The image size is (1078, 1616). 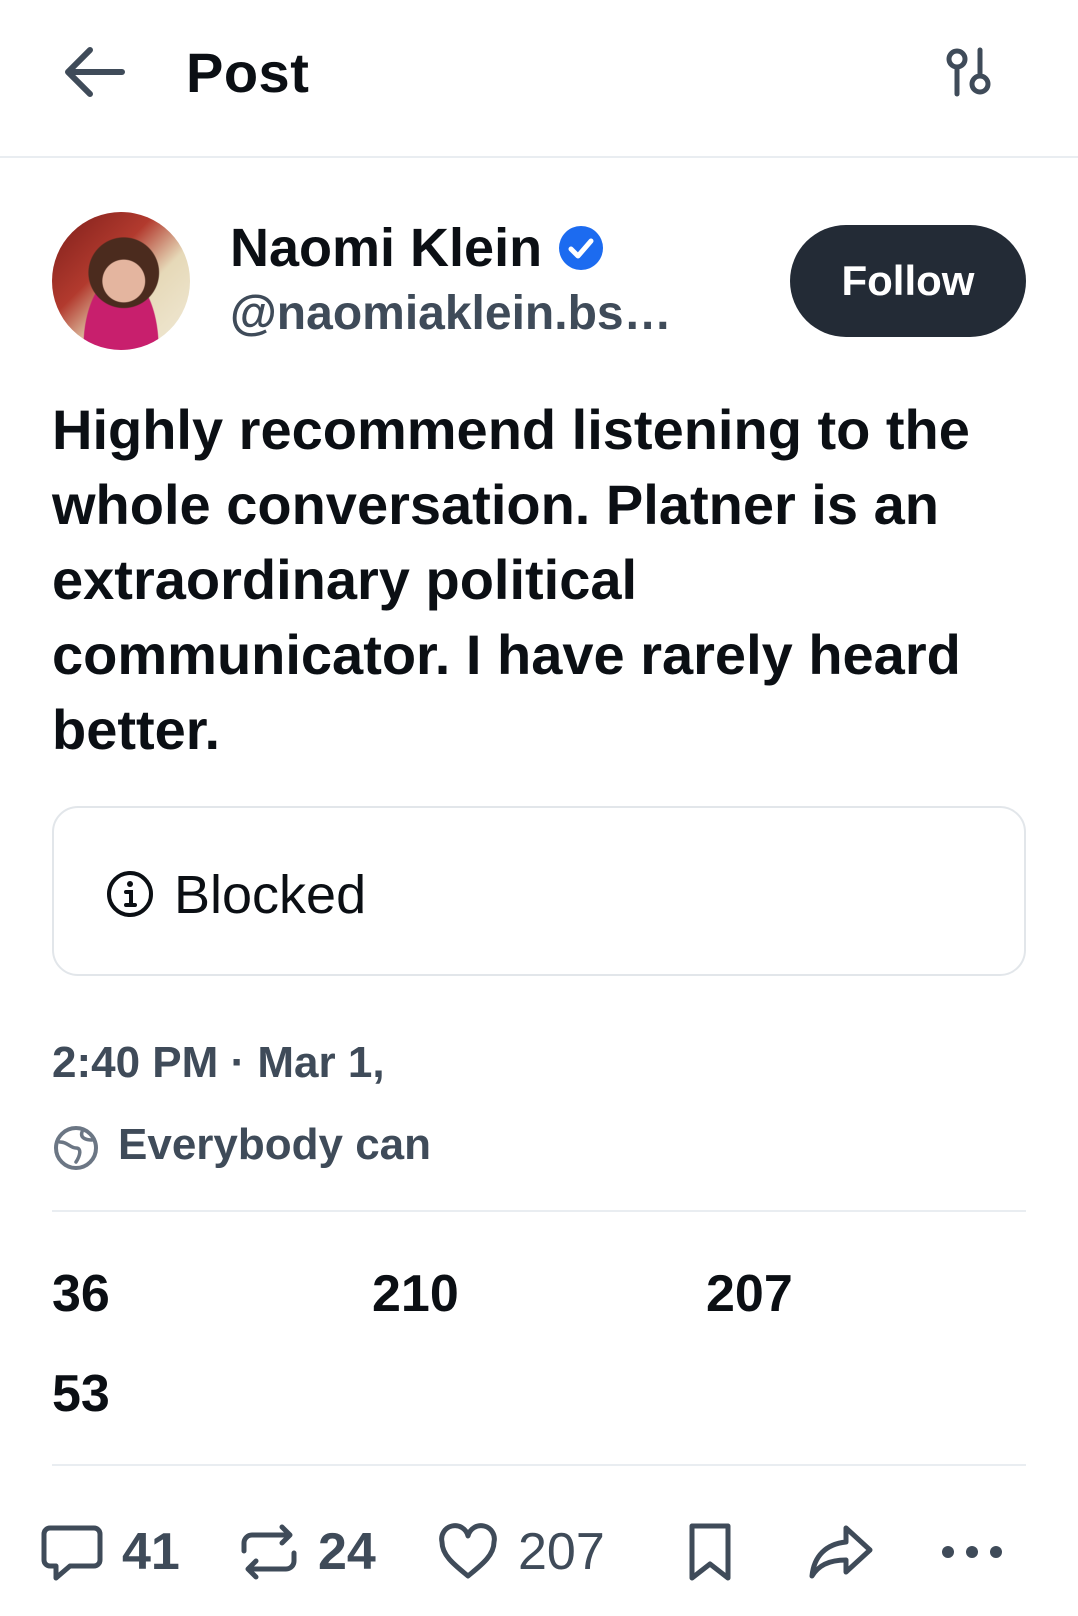 I want to click on author-name: Naomi Klein, so click(x=386, y=248).